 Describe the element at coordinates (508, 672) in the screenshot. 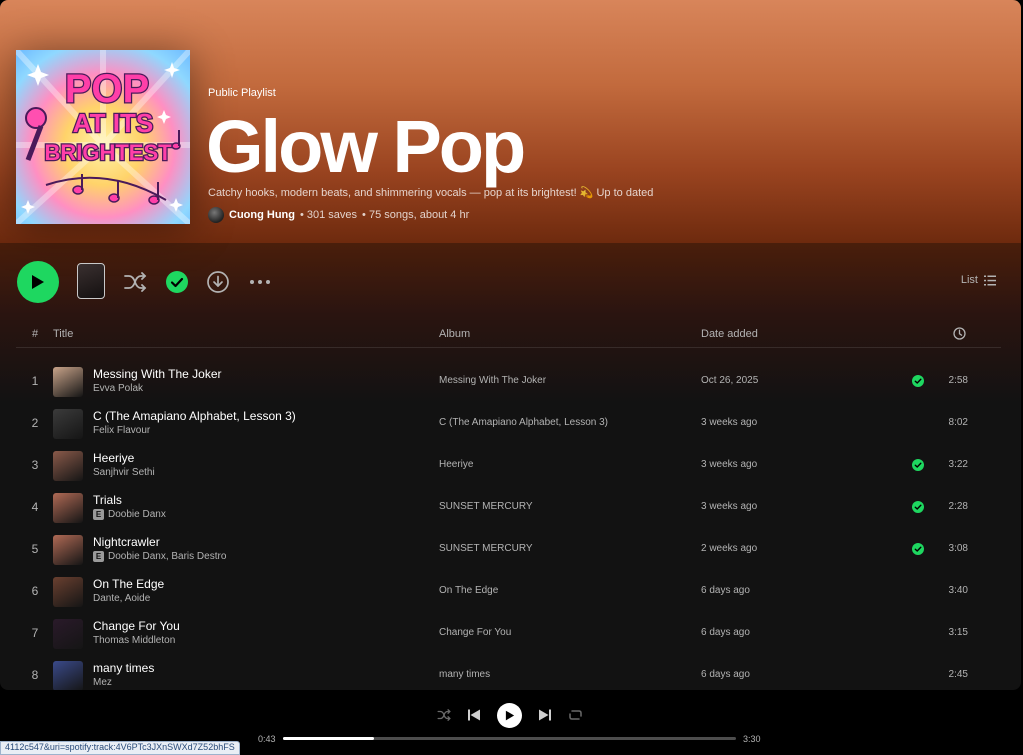

I see `track-row: 8 many times Mez many times 6 days ago 2:45` at that location.